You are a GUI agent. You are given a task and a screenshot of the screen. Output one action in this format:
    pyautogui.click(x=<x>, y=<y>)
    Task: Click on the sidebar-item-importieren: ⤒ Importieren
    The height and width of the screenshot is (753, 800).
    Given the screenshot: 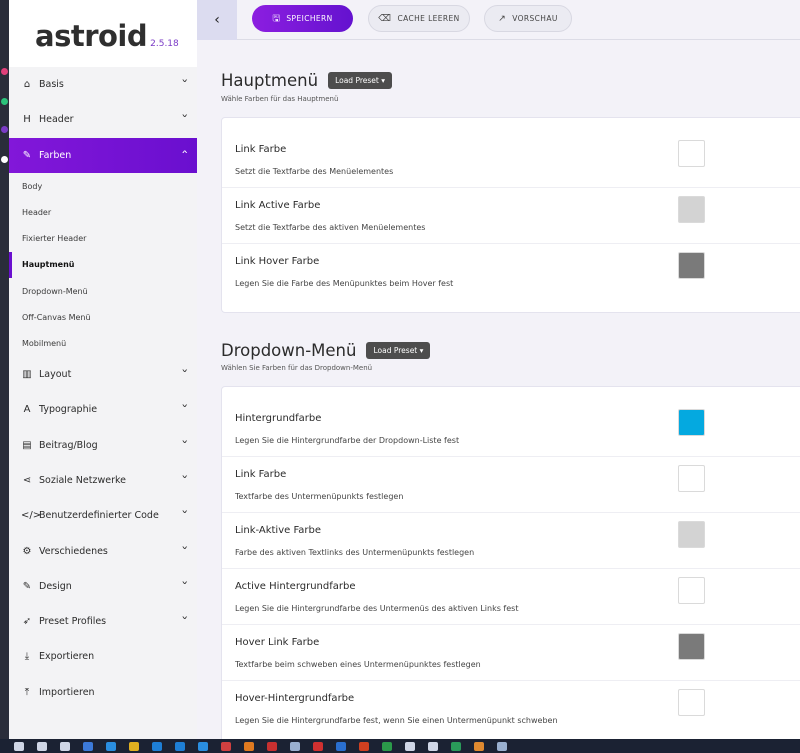 What is the action you would take?
    pyautogui.click(x=103, y=692)
    